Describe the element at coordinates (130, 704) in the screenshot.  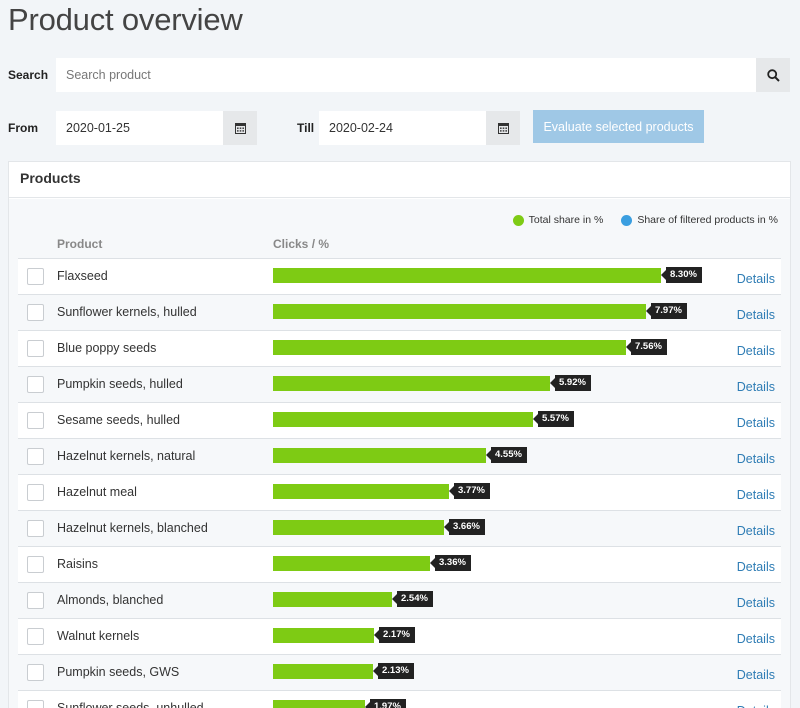
I see `product-name: Sunflower seeds, unhulled` at that location.